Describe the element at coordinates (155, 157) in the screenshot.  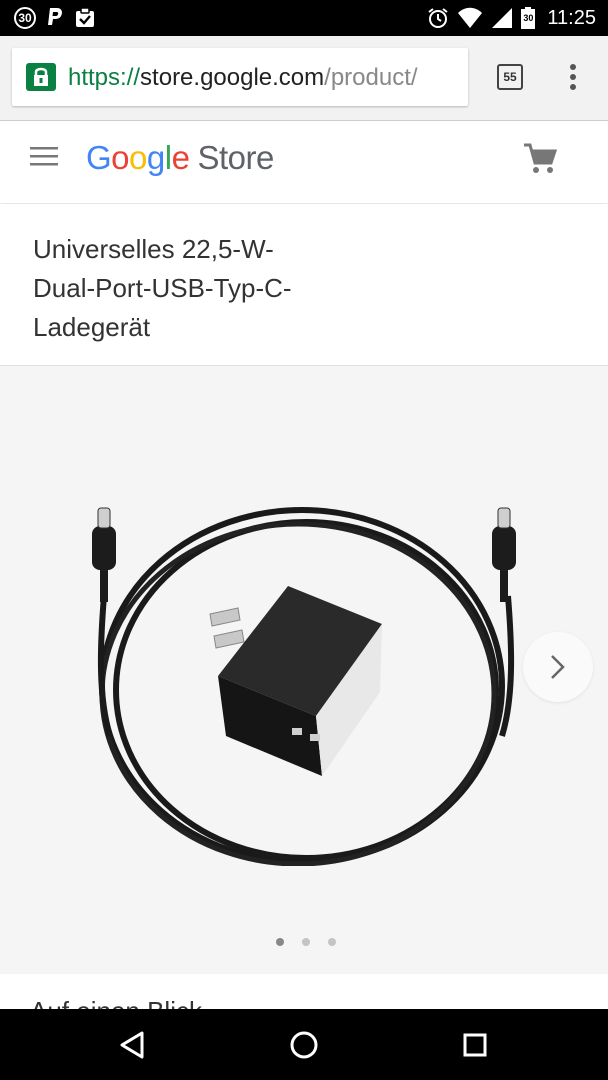
I see `logo-letter-g2: g` at that location.